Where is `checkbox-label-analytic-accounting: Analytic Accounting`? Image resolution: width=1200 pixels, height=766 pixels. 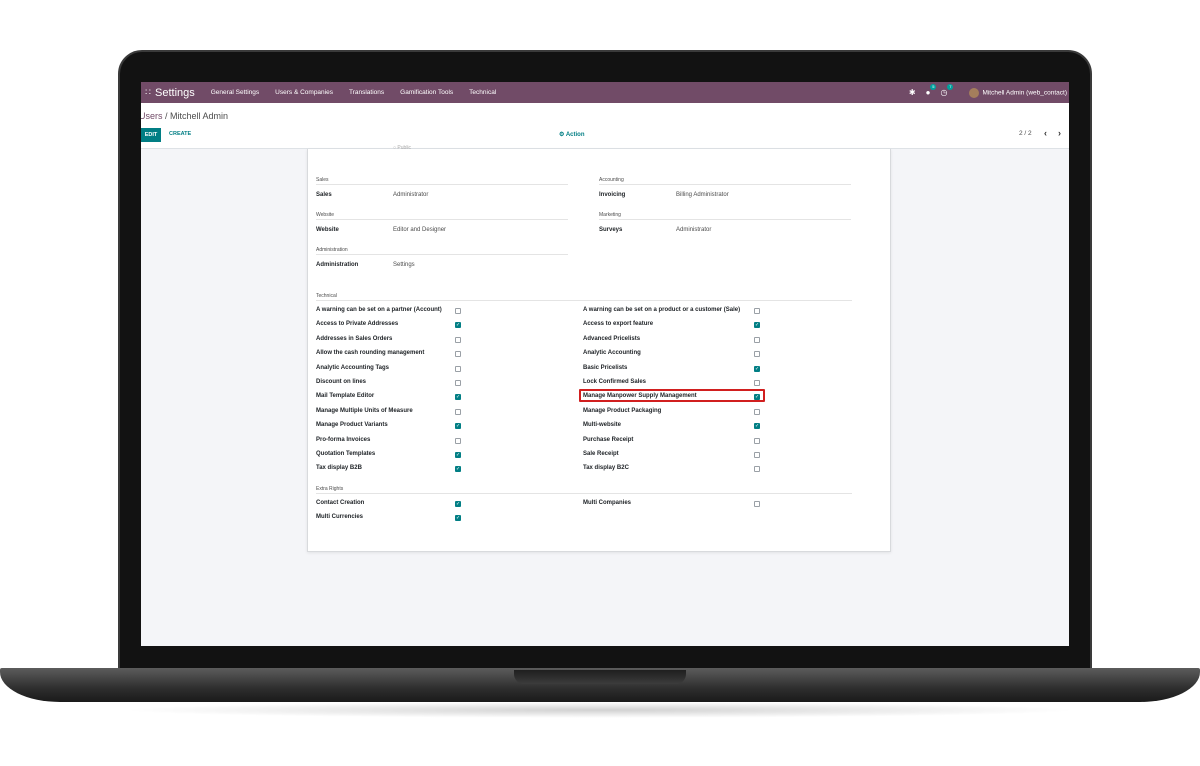 checkbox-label-analytic-accounting: Analytic Accounting is located at coordinates (612, 353).